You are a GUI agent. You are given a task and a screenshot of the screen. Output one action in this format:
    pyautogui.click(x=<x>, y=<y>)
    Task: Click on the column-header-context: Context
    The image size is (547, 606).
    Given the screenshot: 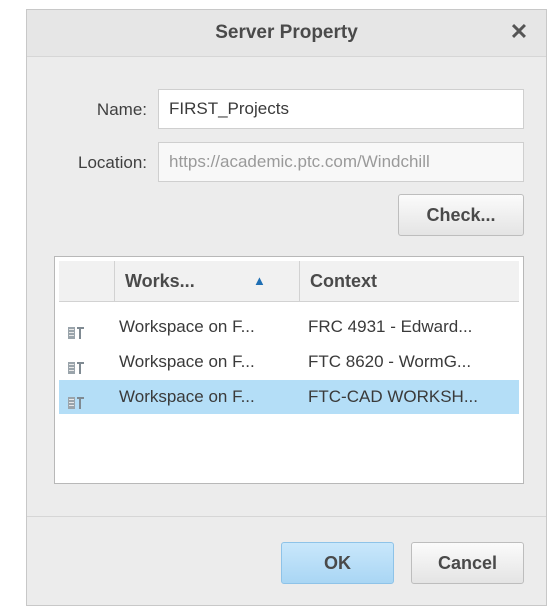 What is the action you would take?
    pyautogui.click(x=410, y=281)
    